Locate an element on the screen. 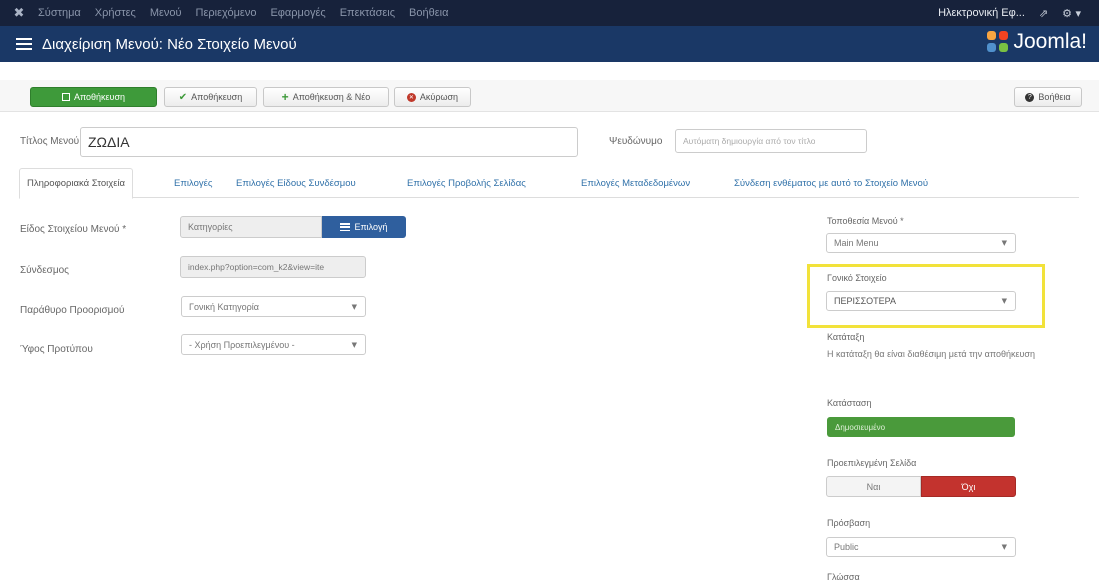 Image resolution: width=1099 pixels, height=584 pixels. default-page-no-button: Όχι is located at coordinates (968, 486).